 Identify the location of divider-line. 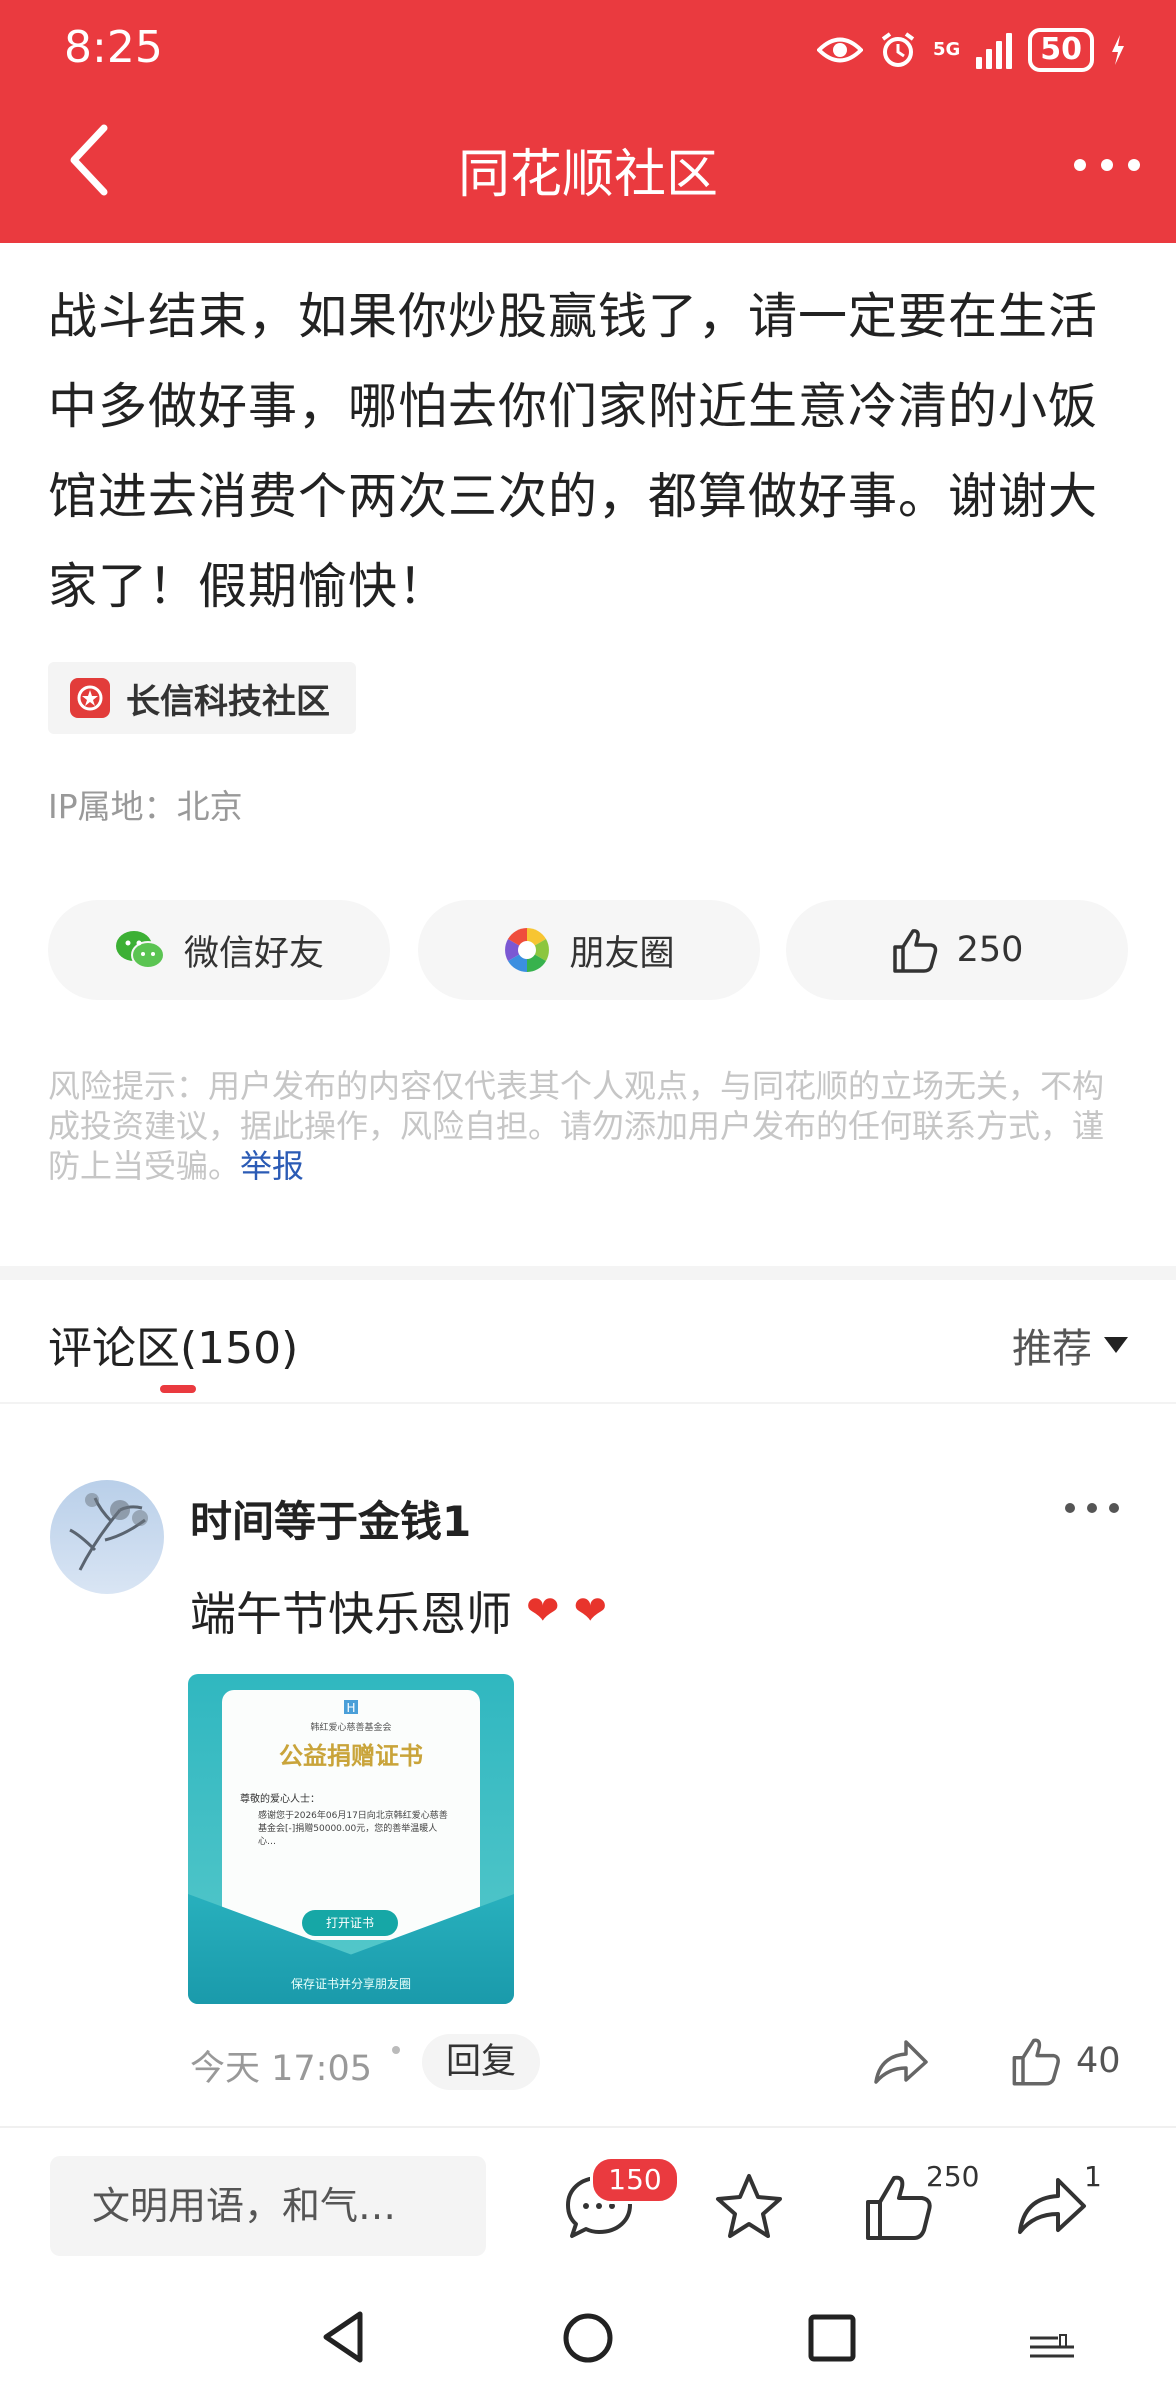
(588, 1403).